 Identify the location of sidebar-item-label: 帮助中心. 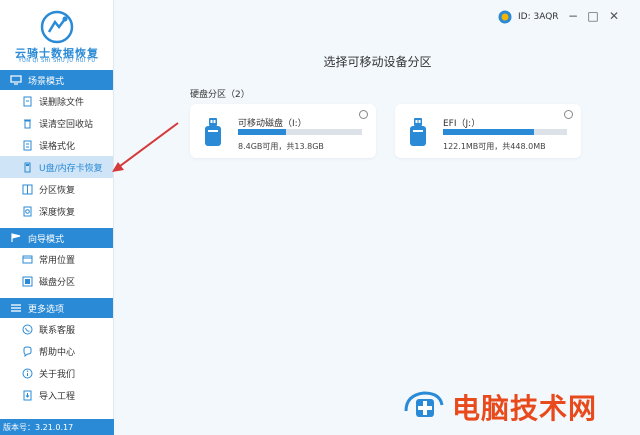
(57, 352).